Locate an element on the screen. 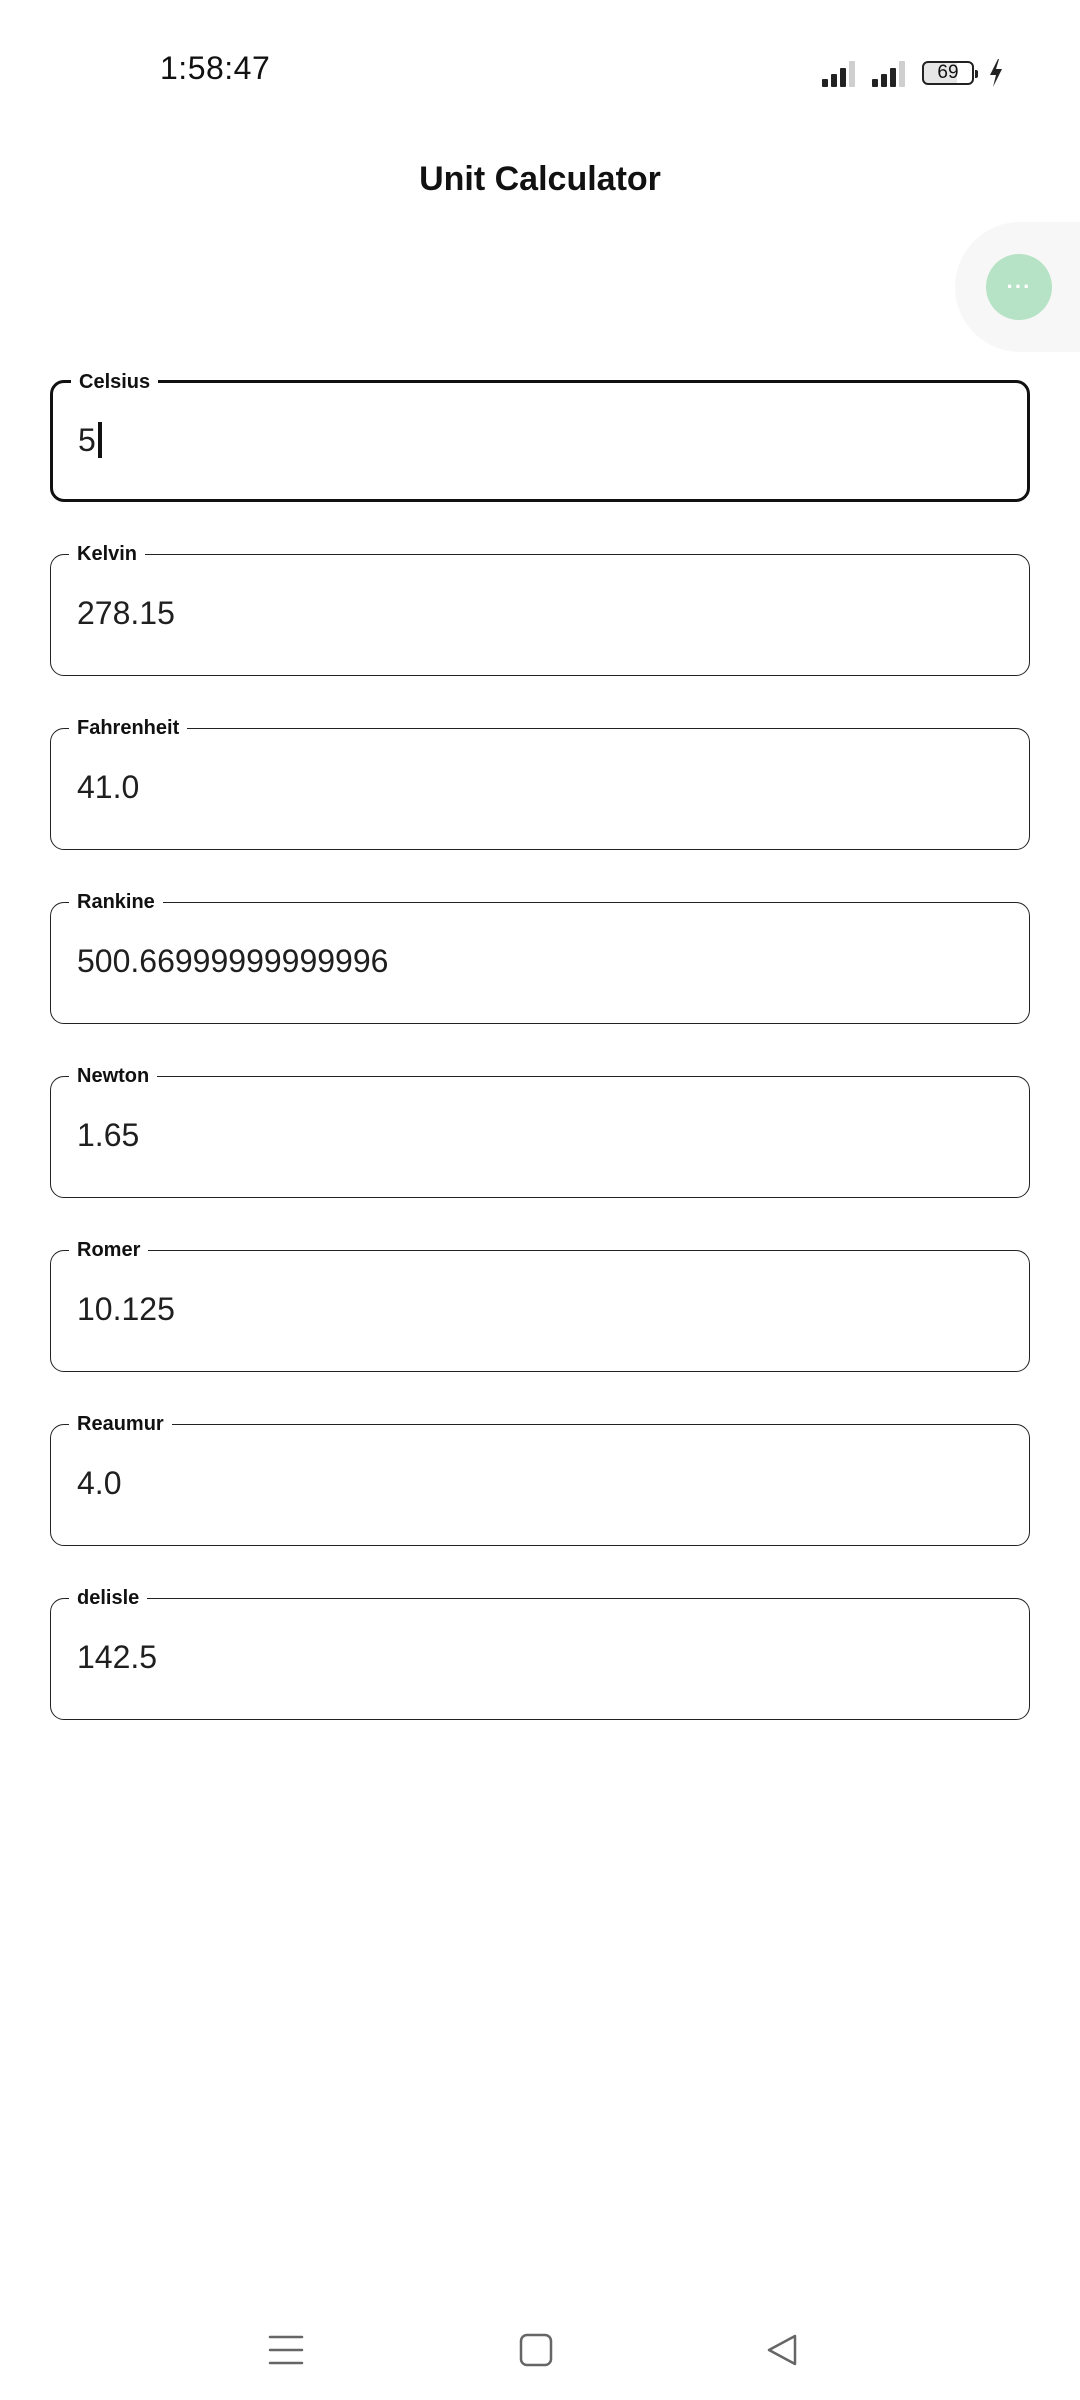 This screenshot has width=1080, height=2400. rankine-input: 500.66999999999996 is located at coordinates (232, 961).